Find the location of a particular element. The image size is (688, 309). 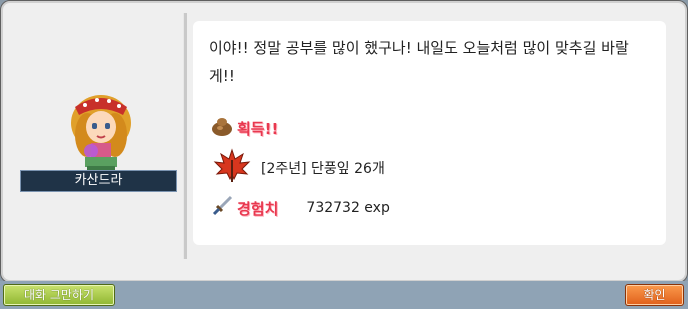

divider is located at coordinates (185, 136).